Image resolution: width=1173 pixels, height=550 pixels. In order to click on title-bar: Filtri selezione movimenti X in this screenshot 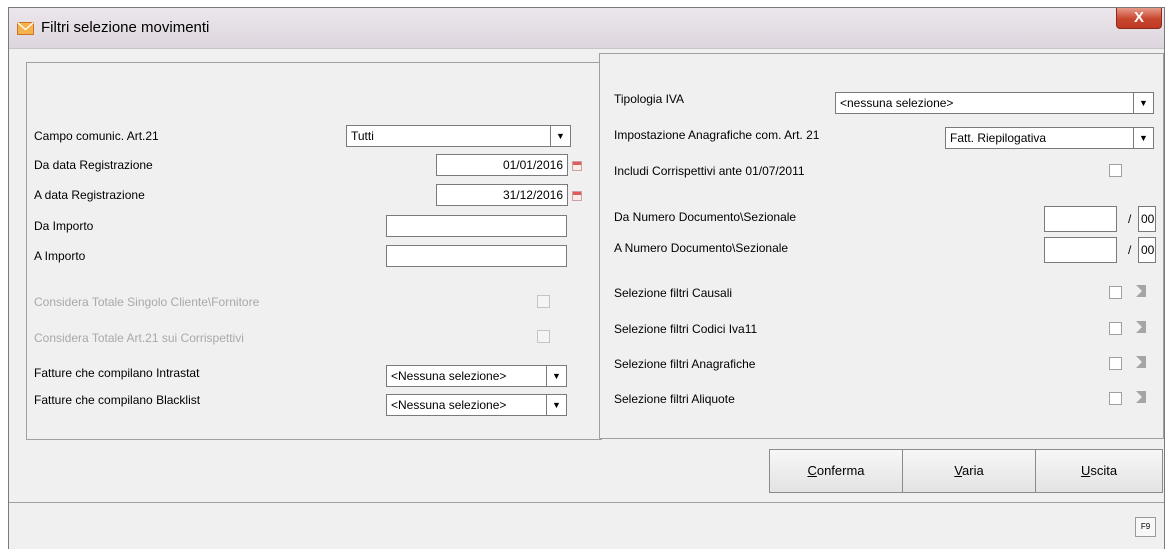, I will do `click(586, 28)`.